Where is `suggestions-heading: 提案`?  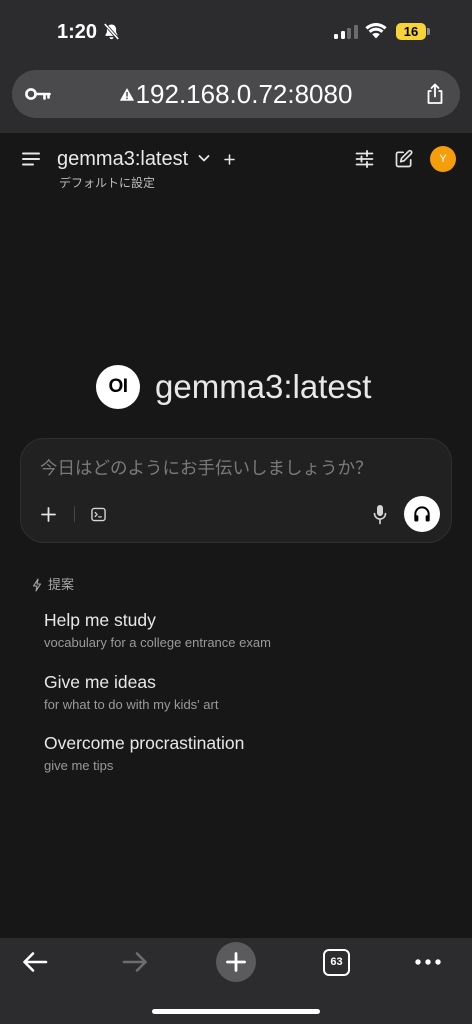 suggestions-heading: 提案 is located at coordinates (61, 584).